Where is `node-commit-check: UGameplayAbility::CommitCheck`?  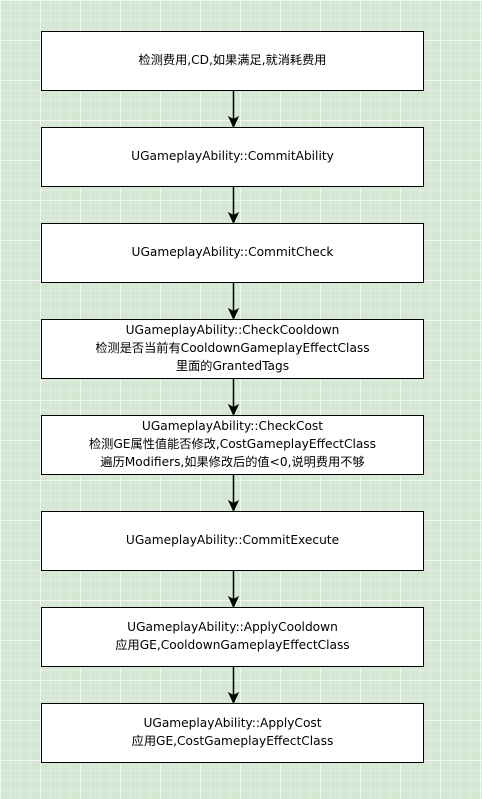 node-commit-check: UGameplayAbility::CommitCheck is located at coordinates (232, 253).